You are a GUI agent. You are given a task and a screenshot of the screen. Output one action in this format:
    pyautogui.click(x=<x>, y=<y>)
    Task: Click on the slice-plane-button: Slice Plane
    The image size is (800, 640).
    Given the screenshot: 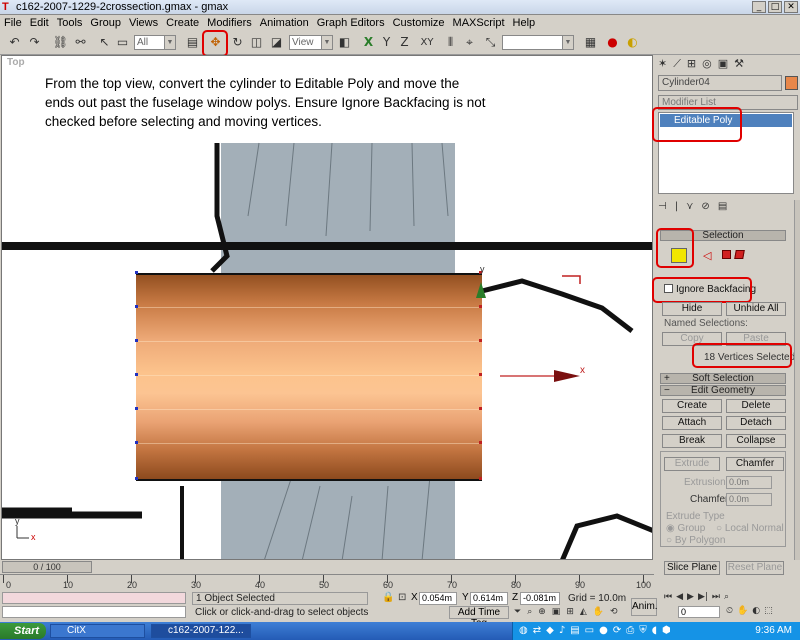 What is the action you would take?
    pyautogui.click(x=692, y=568)
    